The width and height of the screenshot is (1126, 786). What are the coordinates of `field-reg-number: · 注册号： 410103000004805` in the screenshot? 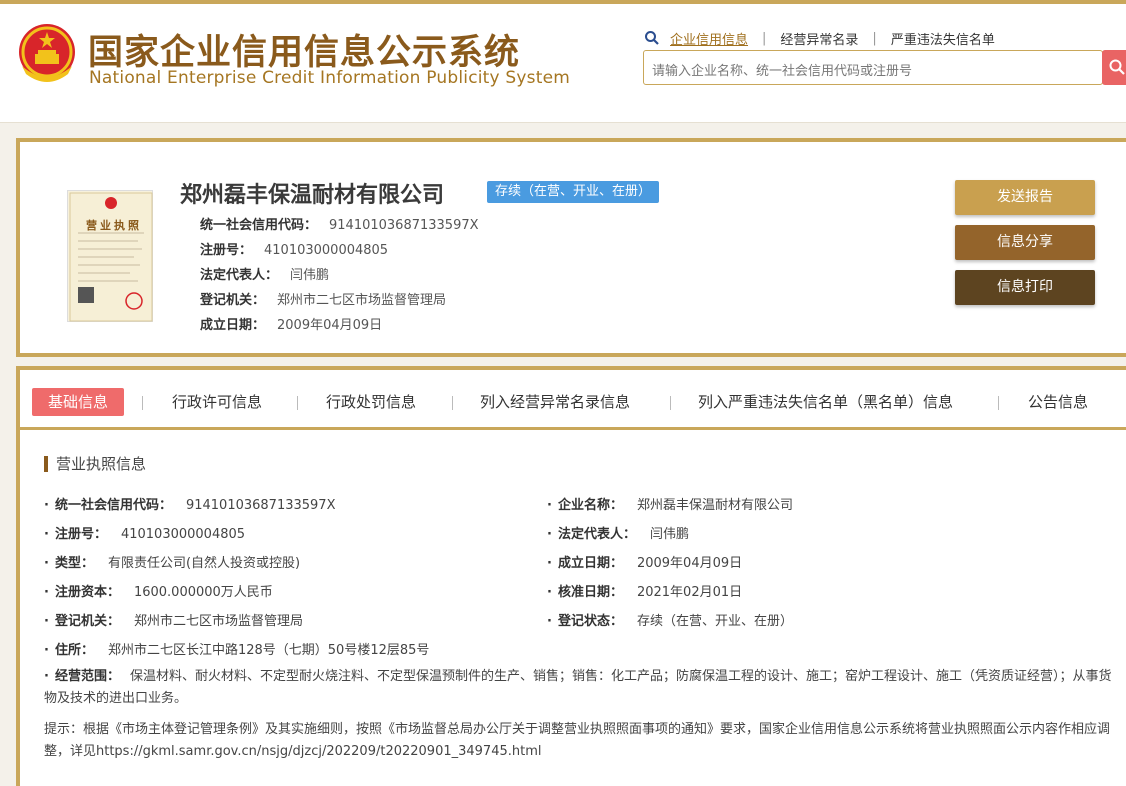 It's located at (145, 534).